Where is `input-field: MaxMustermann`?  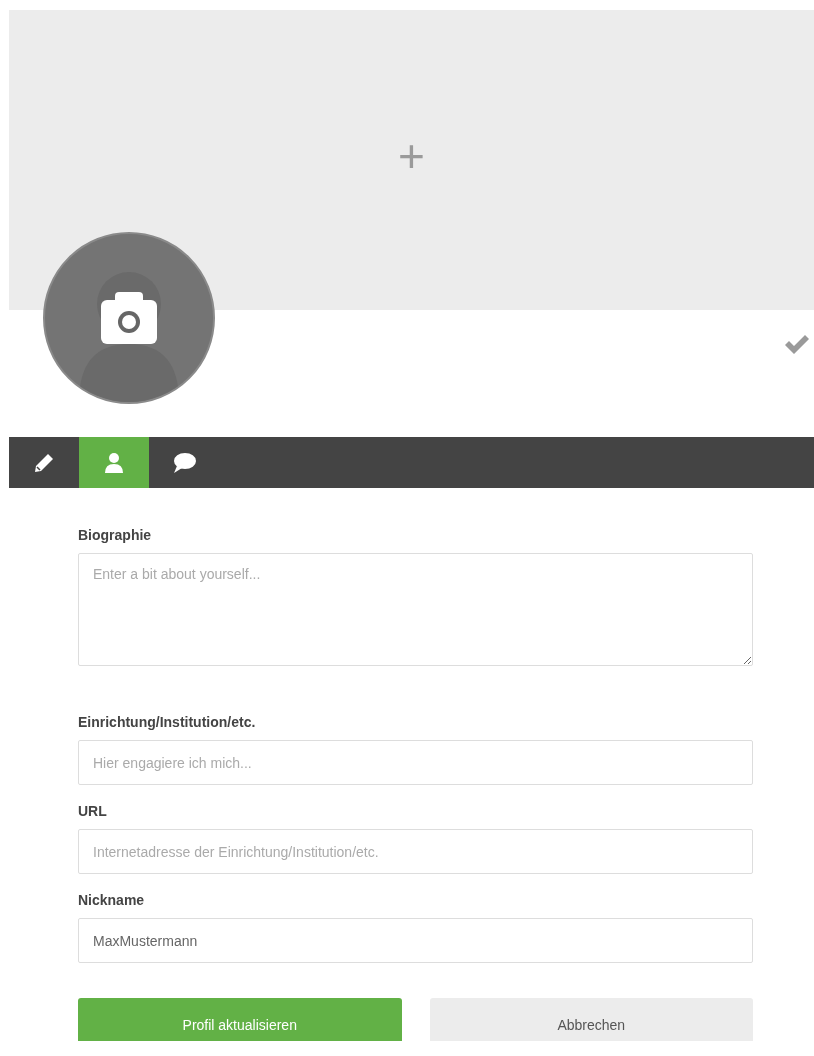 input-field: MaxMustermann is located at coordinates (415, 940).